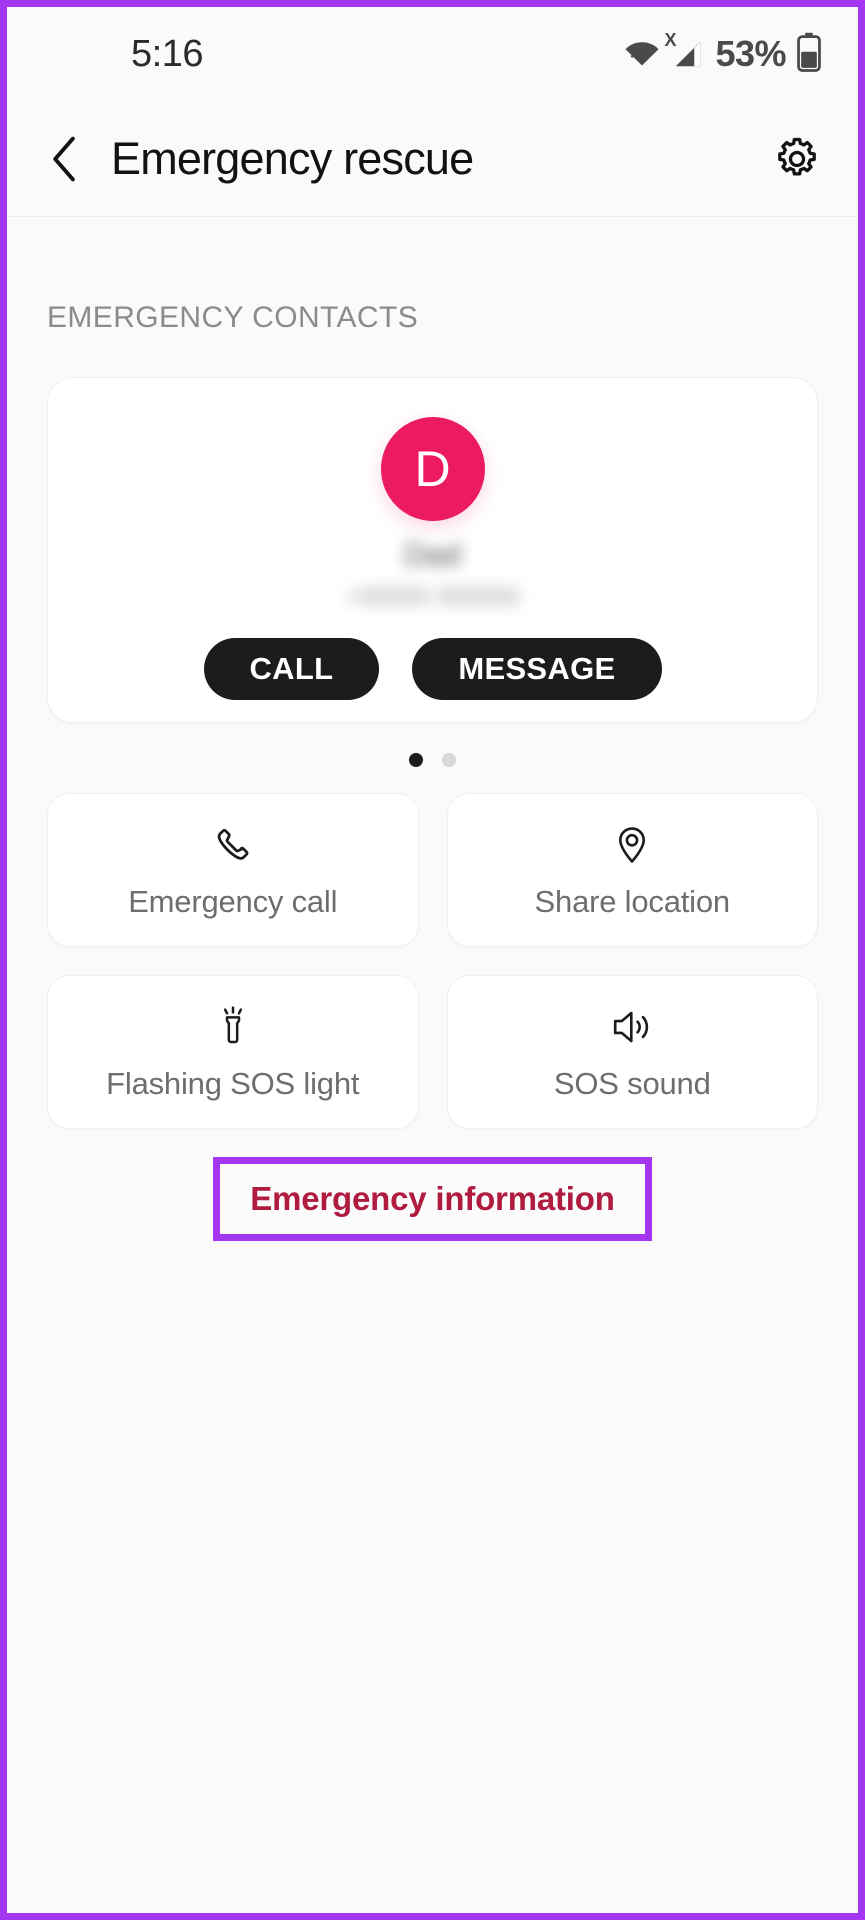  I want to click on tile-emergency-call: Emergency call, so click(233, 870).